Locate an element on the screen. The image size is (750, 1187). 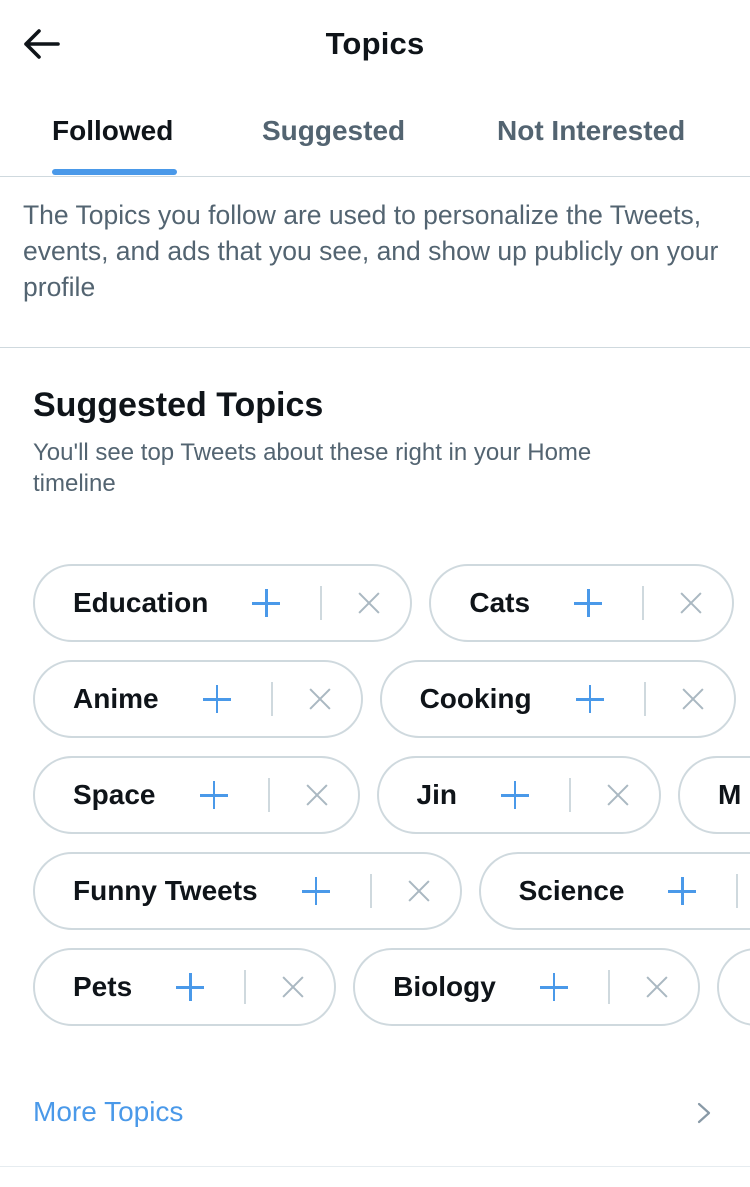
topic-label: Funny Tweets is located at coordinates (165, 890).